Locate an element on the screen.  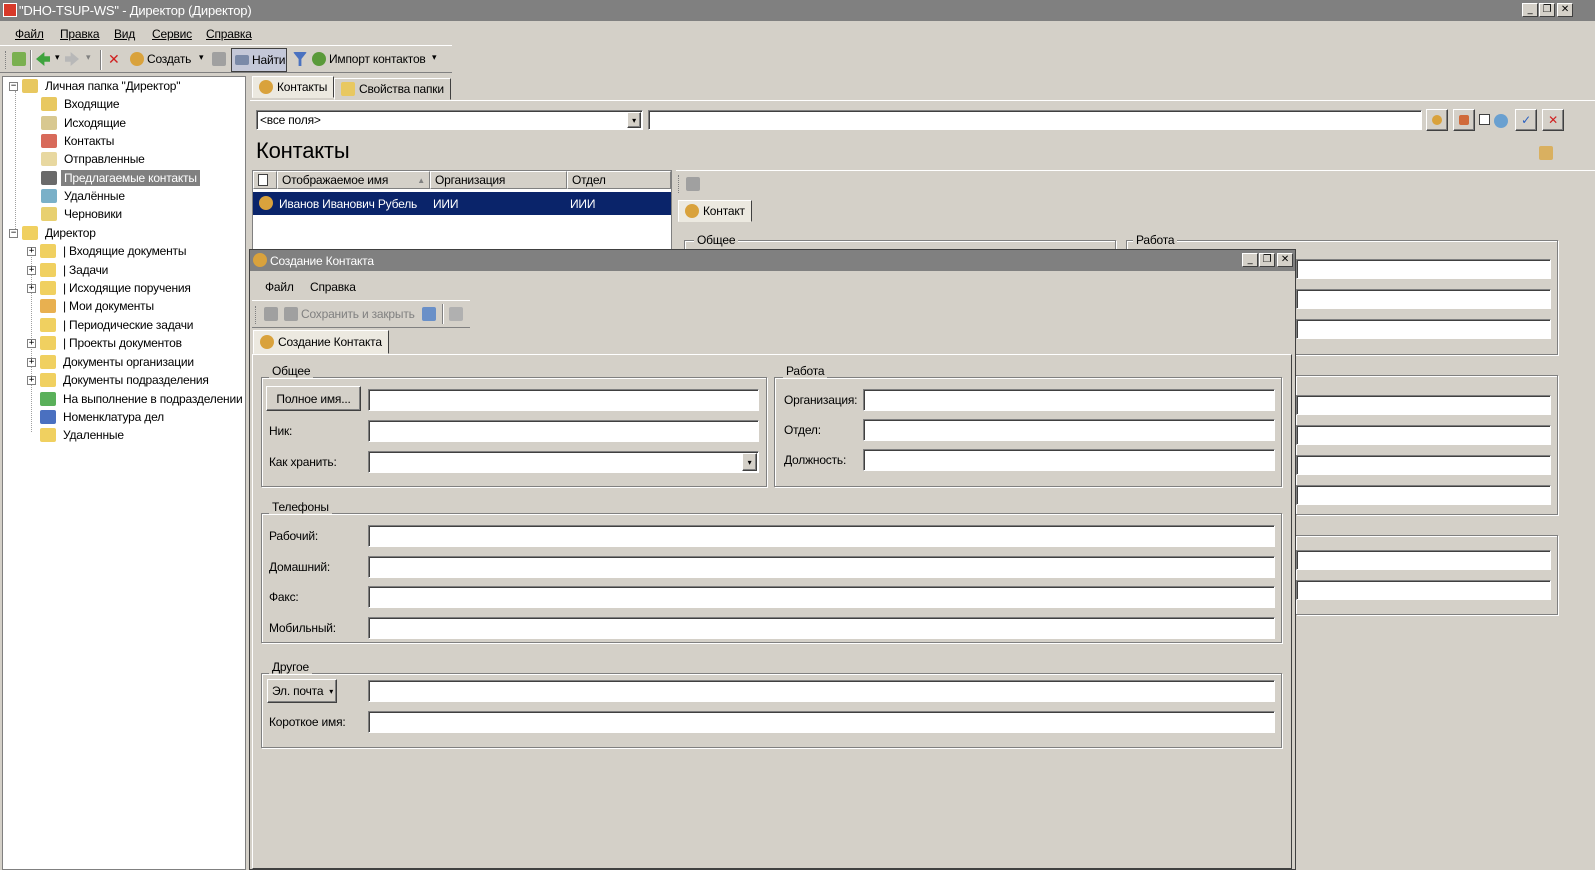
clear-search-icon is located at coordinates (1464, 120).